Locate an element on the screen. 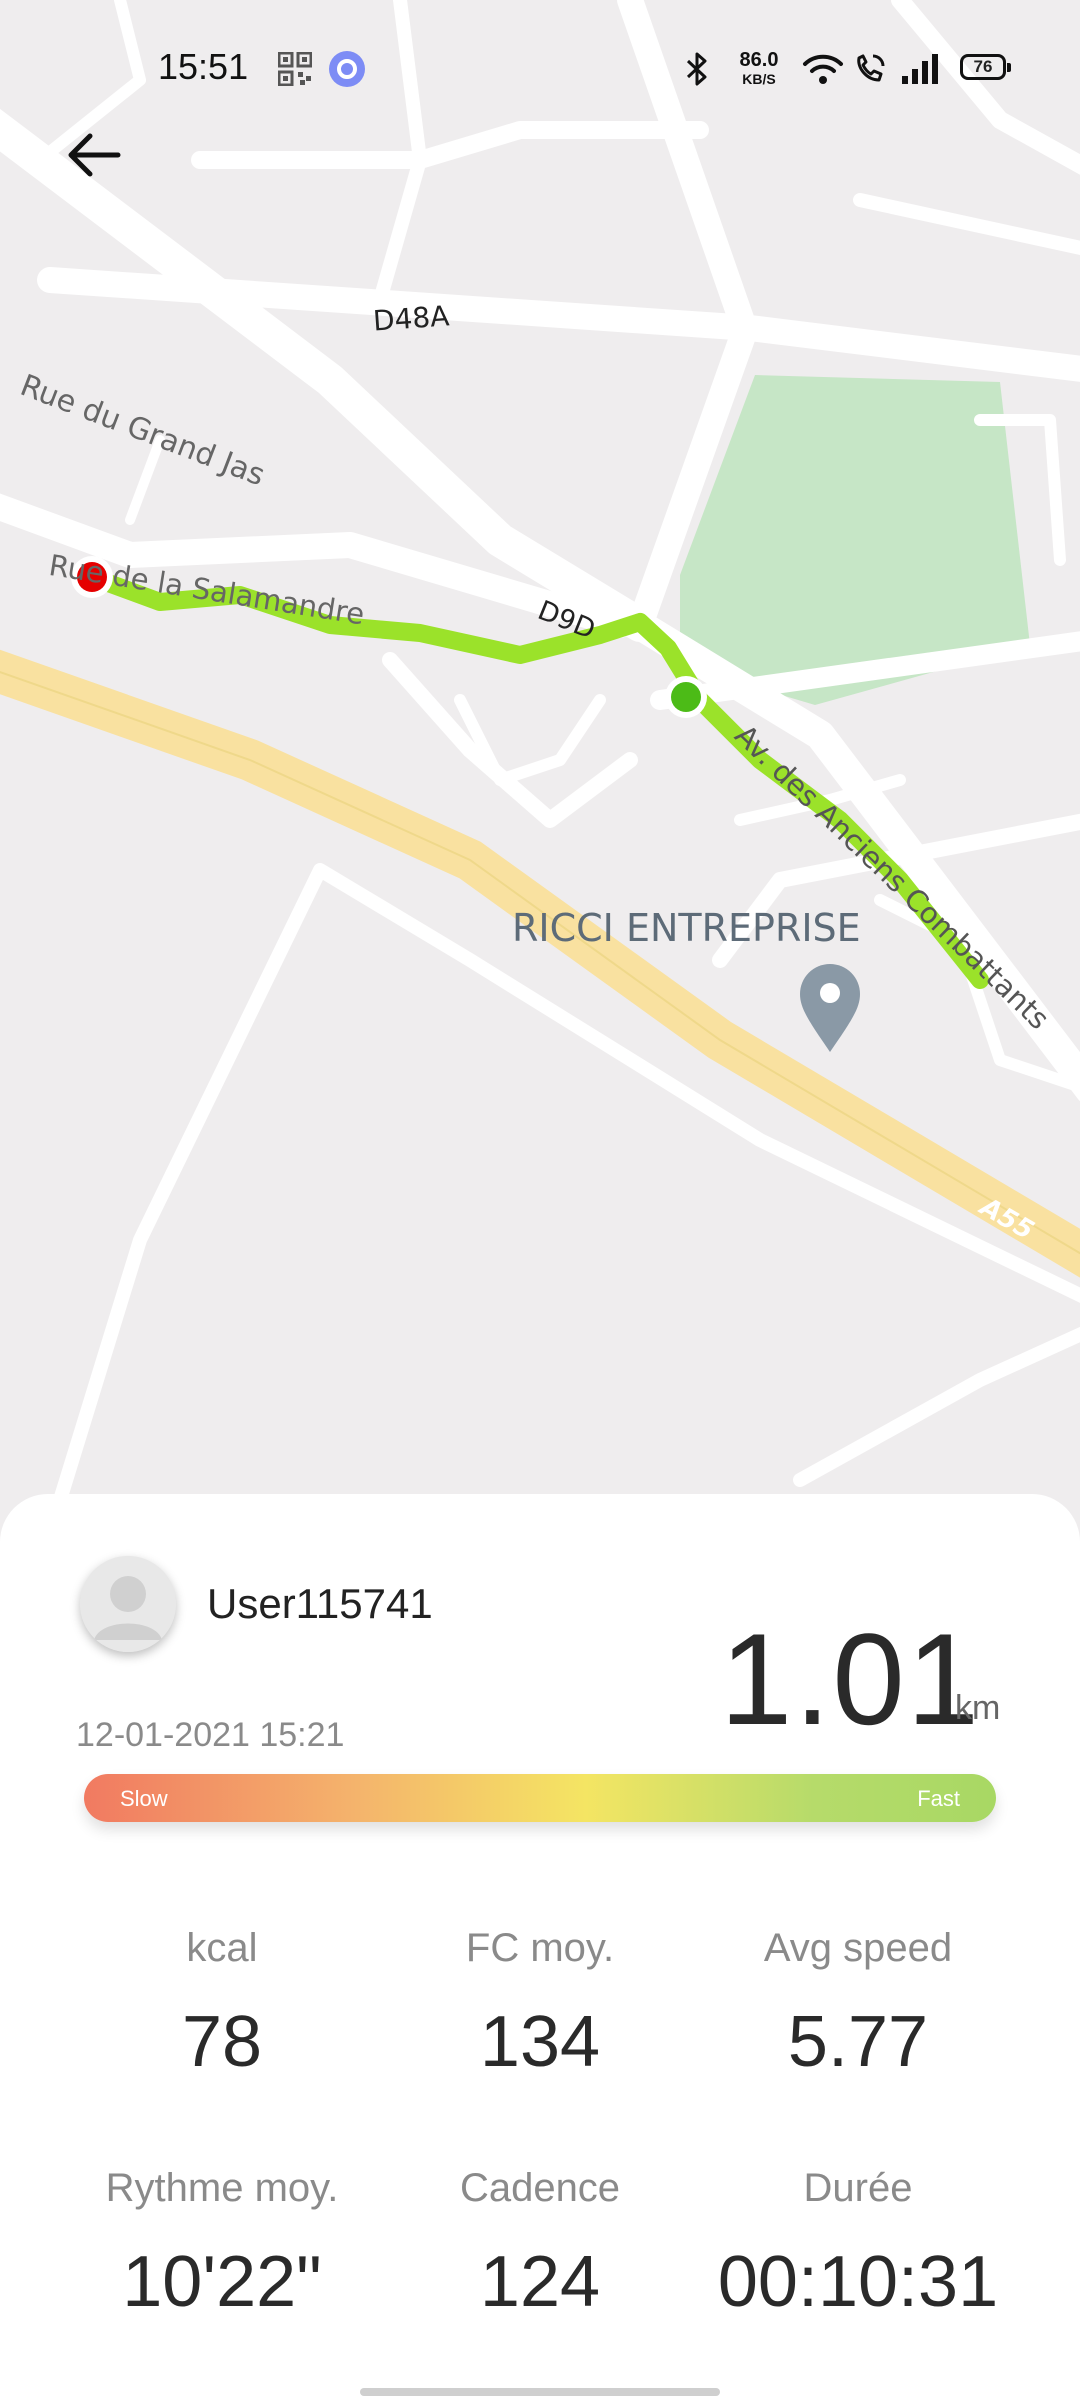 Image resolution: width=1080 pixels, height=2400 pixels. stat-value: 78 is located at coordinates (222, 2042).